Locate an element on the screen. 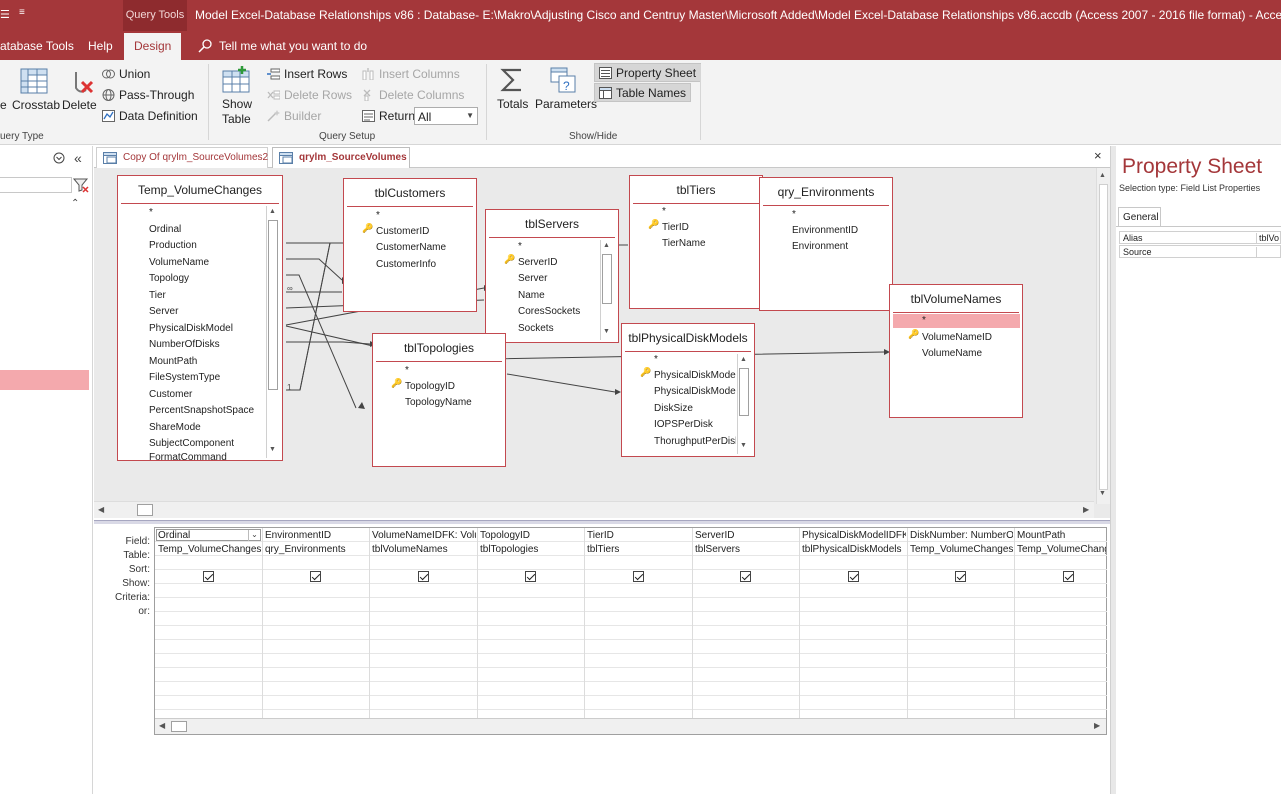  field-item: TierID is located at coordinates (675, 227).